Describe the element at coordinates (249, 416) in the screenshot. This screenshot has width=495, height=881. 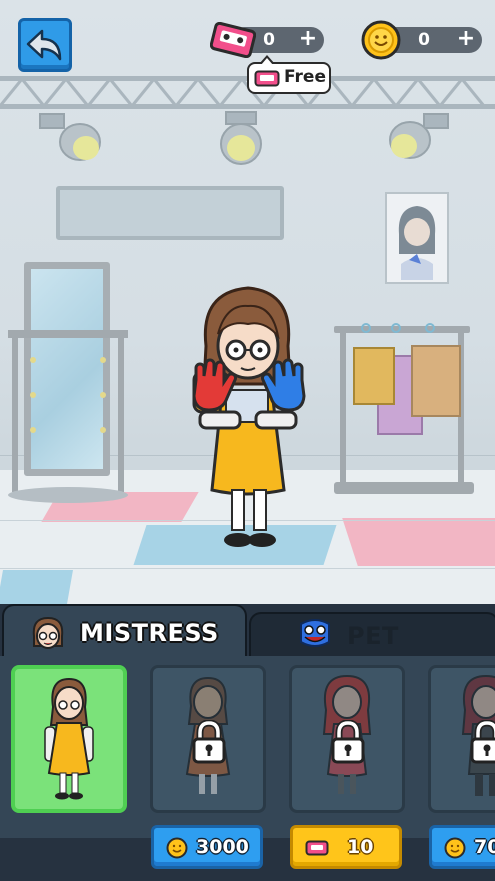
I see `mistress-character` at that location.